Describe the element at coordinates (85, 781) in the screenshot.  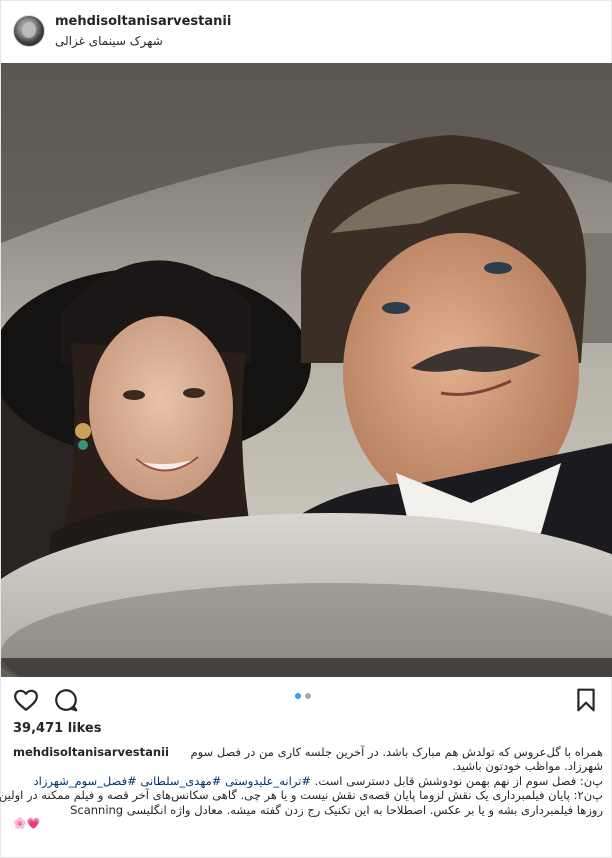
I see `hashtag-link: #فصل_سوم_شهرزاد` at that location.